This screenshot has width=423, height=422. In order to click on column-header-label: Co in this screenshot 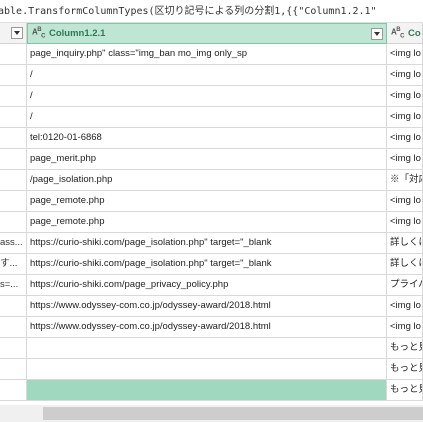, I will do `click(414, 33)`.